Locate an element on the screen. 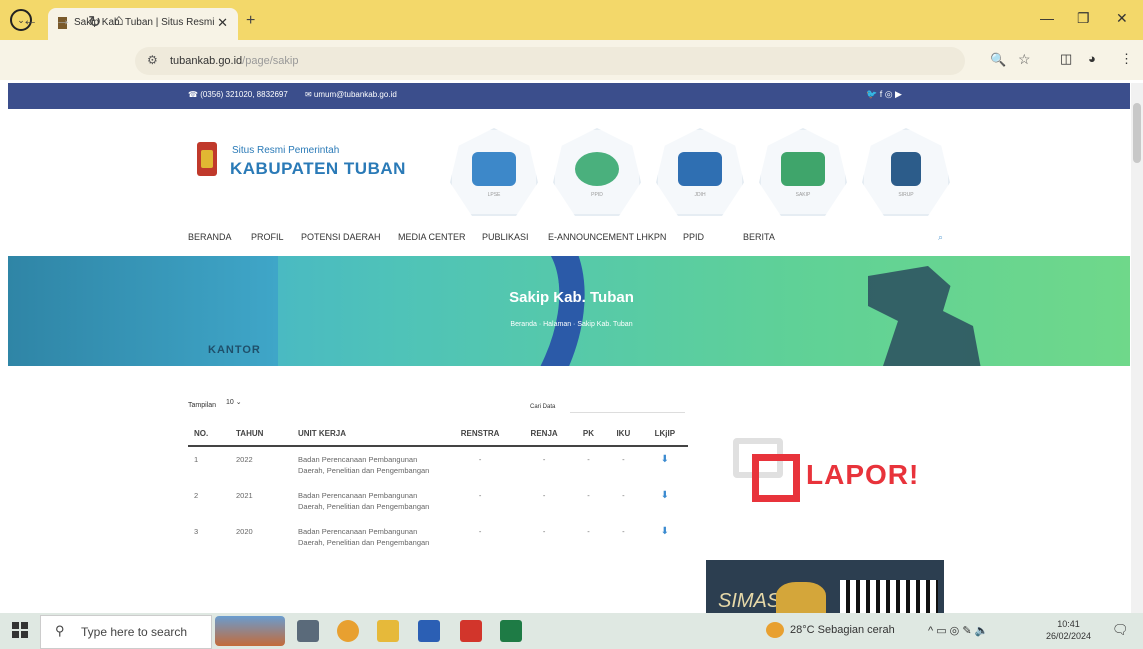  zoom-icon: 🔍 is located at coordinates (998, 60).